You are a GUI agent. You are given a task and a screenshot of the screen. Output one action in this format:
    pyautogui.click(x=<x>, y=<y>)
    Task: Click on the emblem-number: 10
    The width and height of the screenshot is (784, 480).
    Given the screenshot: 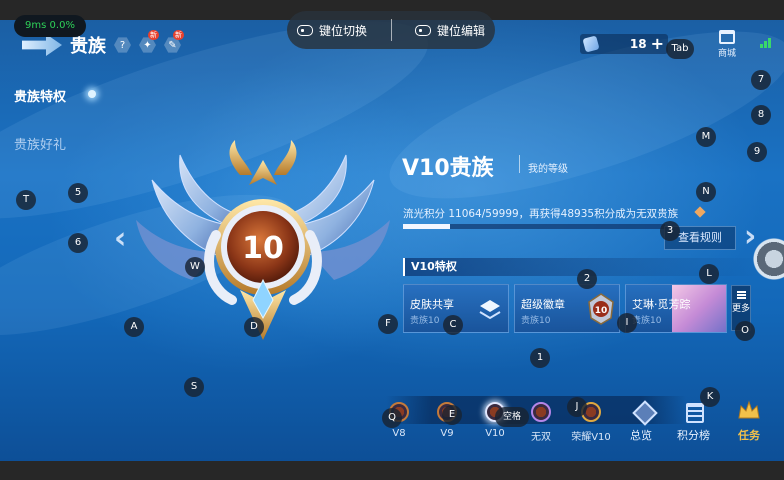 What is the action you would take?
    pyautogui.click(x=263, y=248)
    